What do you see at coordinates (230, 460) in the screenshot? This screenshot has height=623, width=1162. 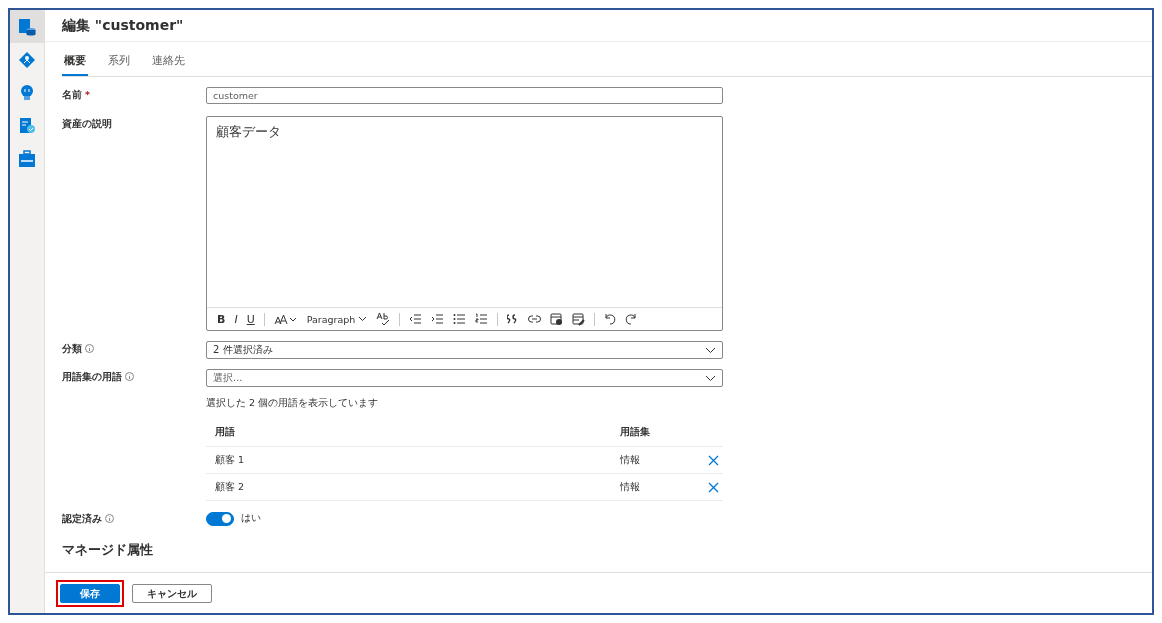 I see `table-cell-text: 顧客 1` at bounding box center [230, 460].